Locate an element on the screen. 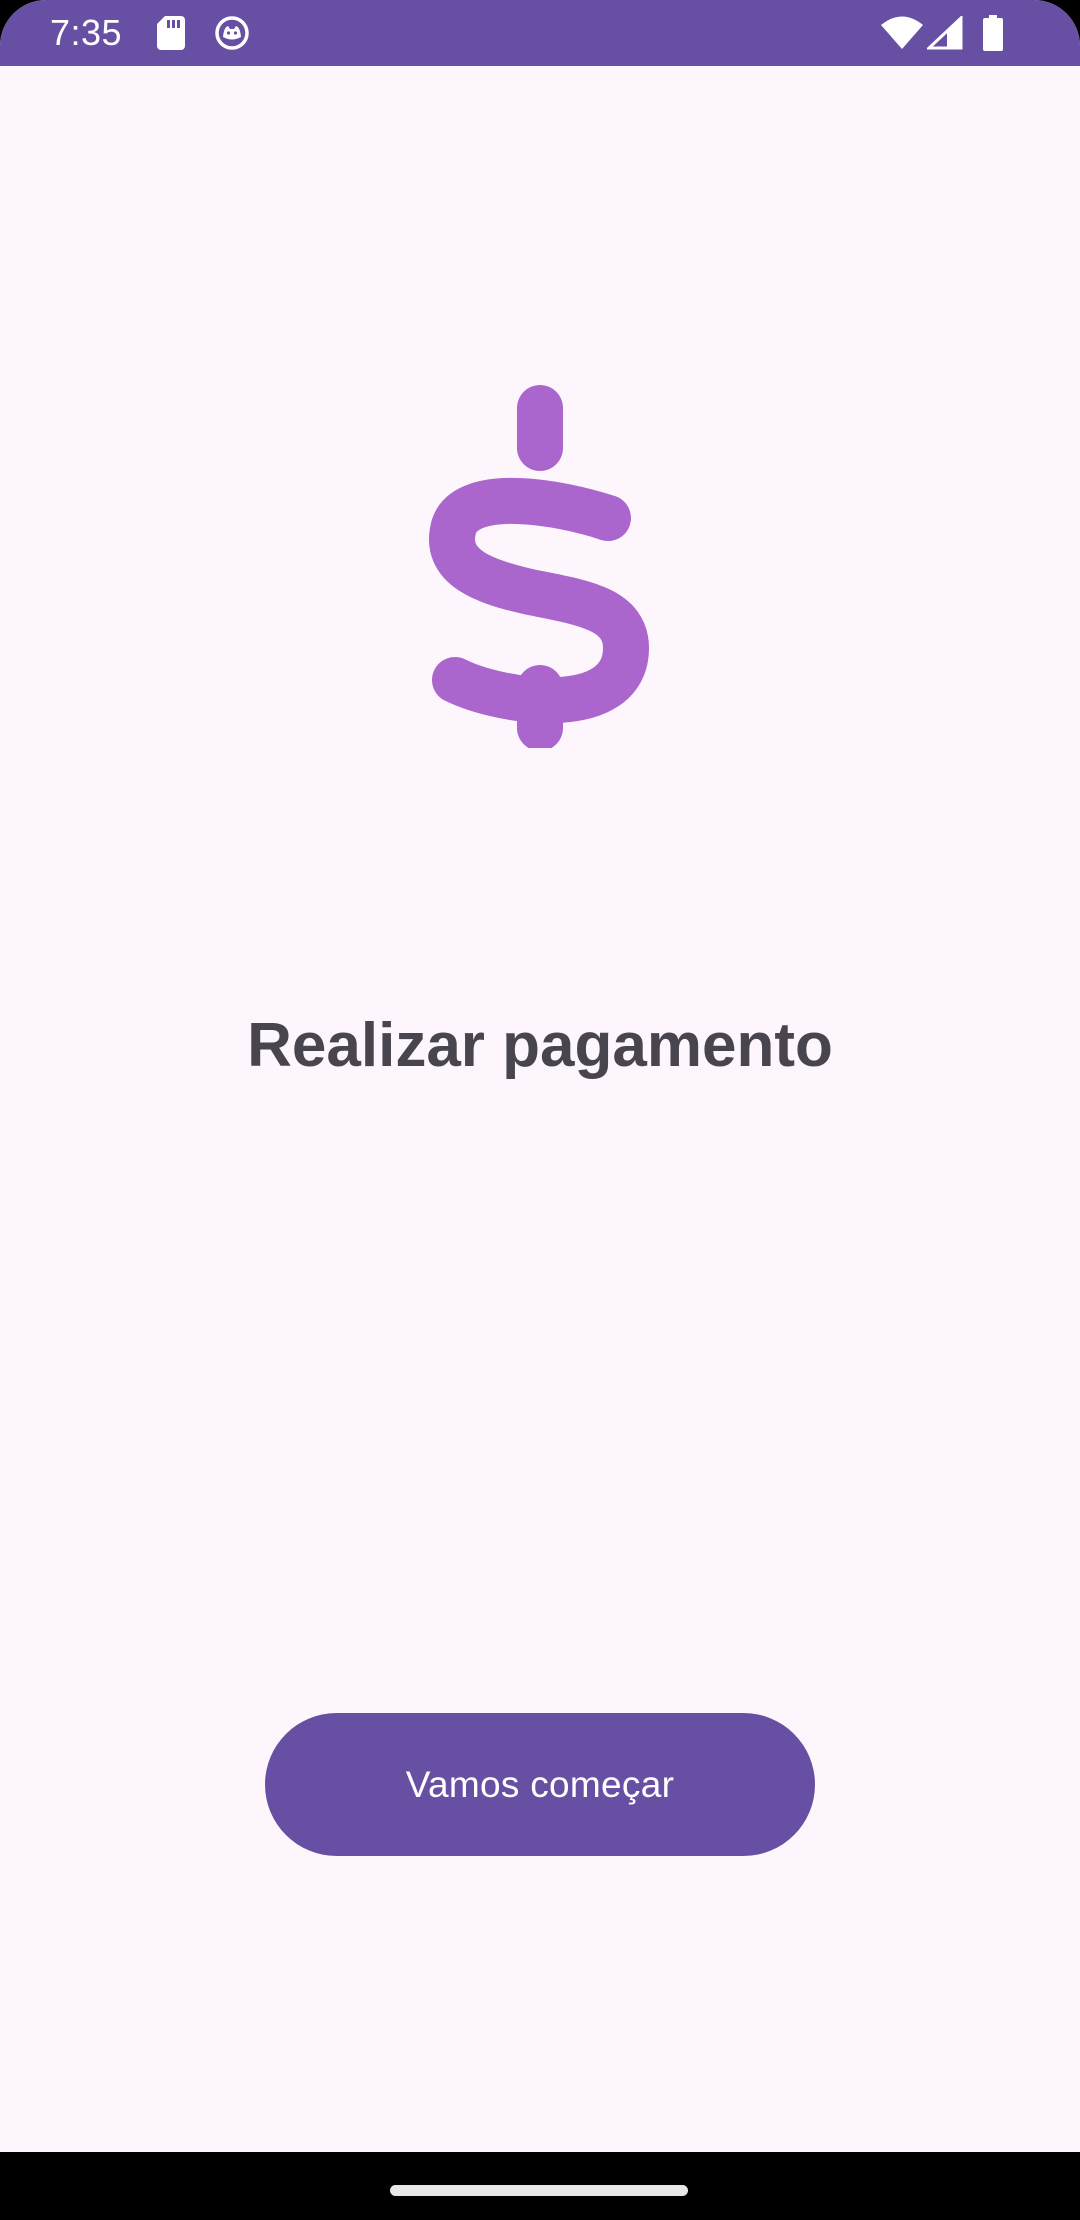 Image resolution: width=1080 pixels, height=2220 pixels. status-time: 7:35 is located at coordinates (86, 32).